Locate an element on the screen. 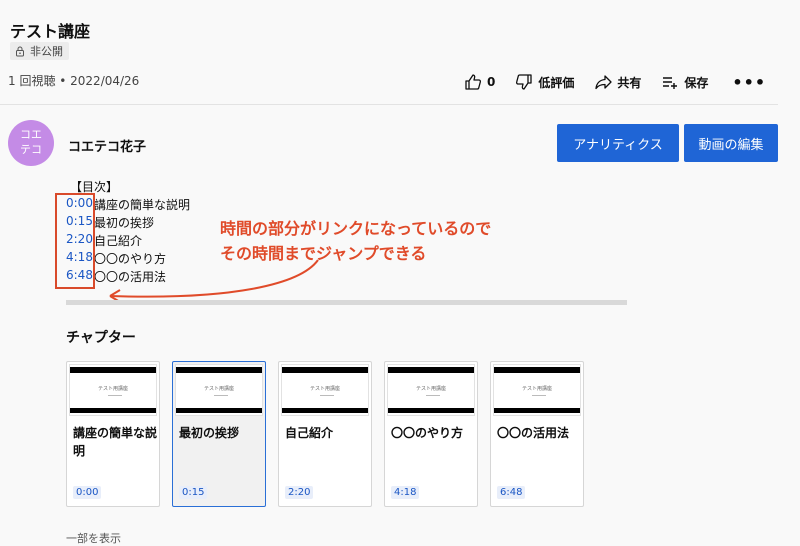 The height and width of the screenshot is (546, 800). chapter-card: テスト用講座 〇〇のやり方 4:18 is located at coordinates (431, 434).